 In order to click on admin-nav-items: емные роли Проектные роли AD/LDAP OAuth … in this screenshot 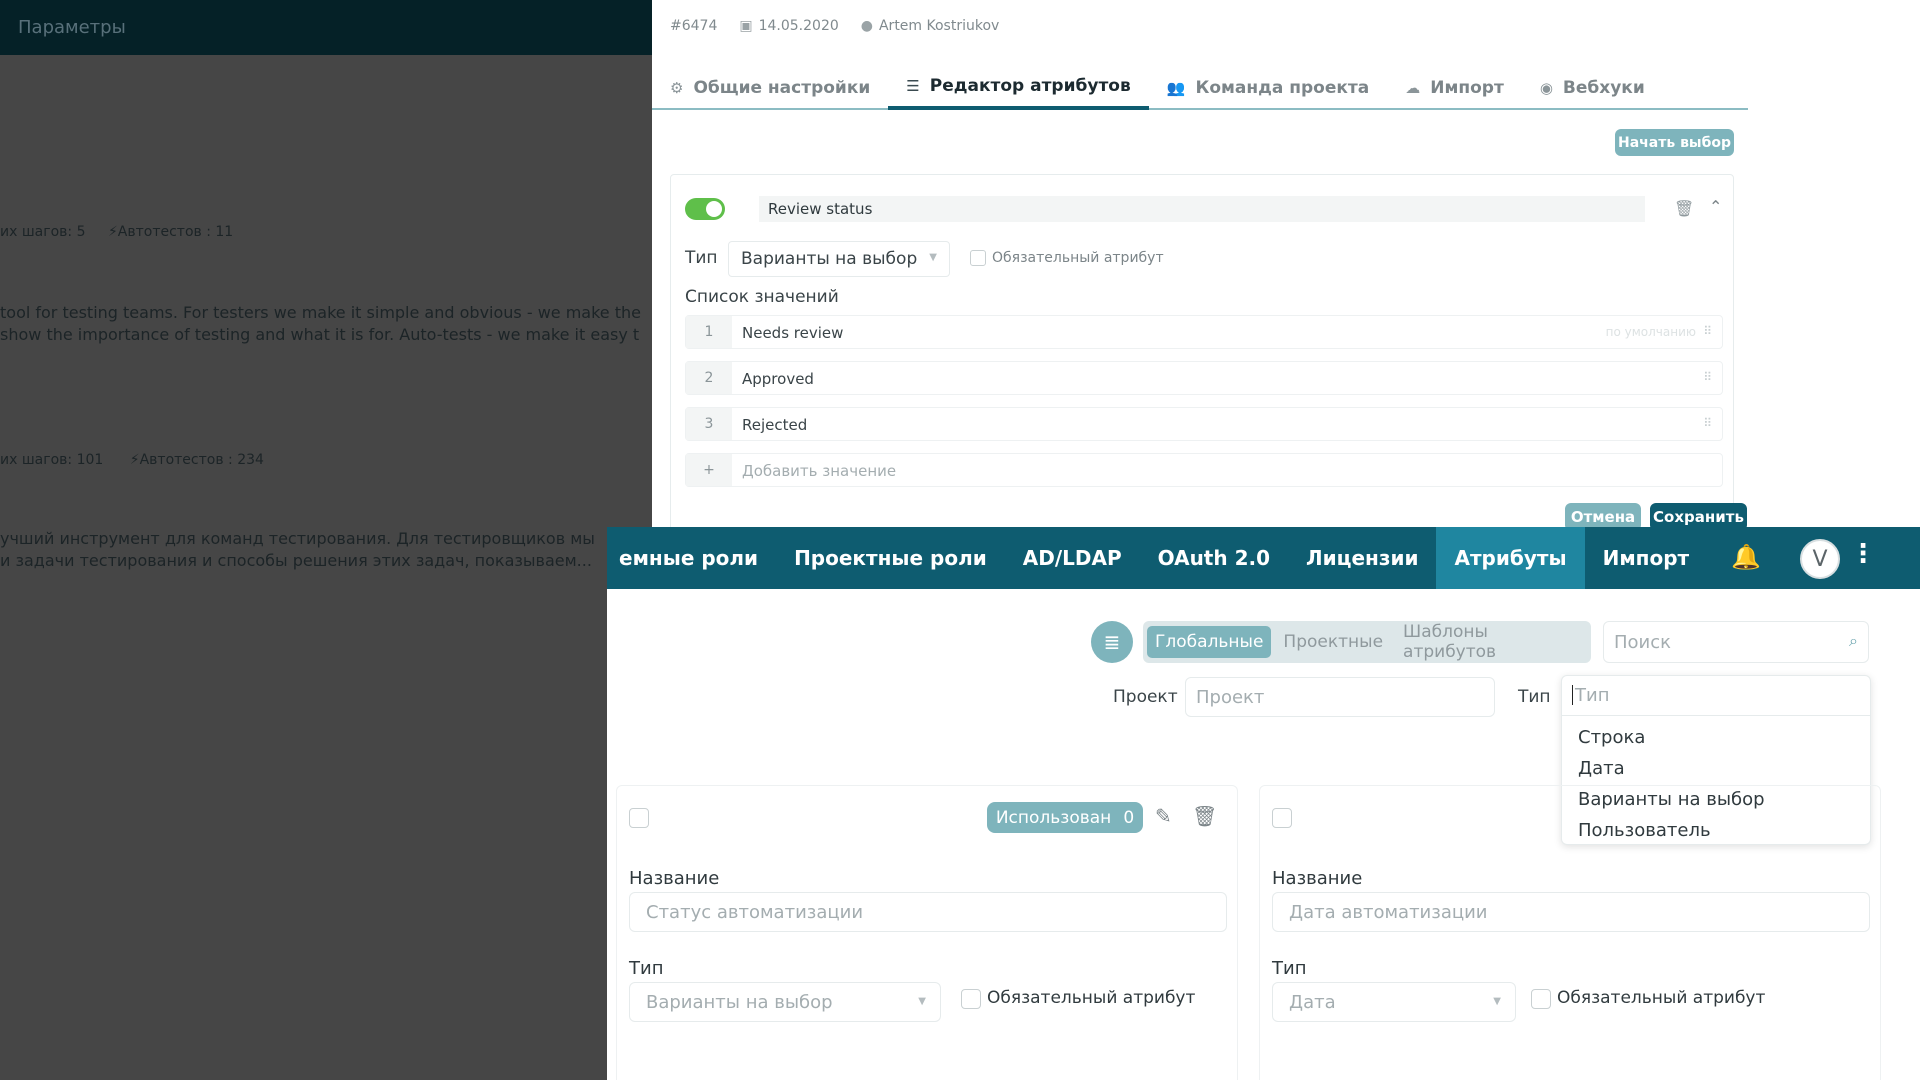, I will do `click(1157, 558)`.